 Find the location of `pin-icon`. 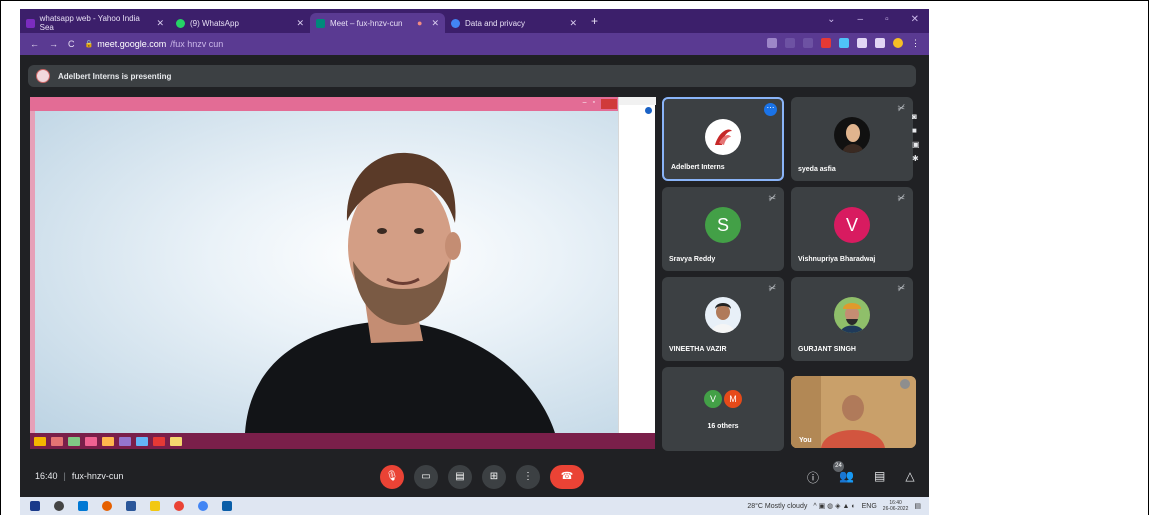

pin-icon is located at coordinates (905, 384).